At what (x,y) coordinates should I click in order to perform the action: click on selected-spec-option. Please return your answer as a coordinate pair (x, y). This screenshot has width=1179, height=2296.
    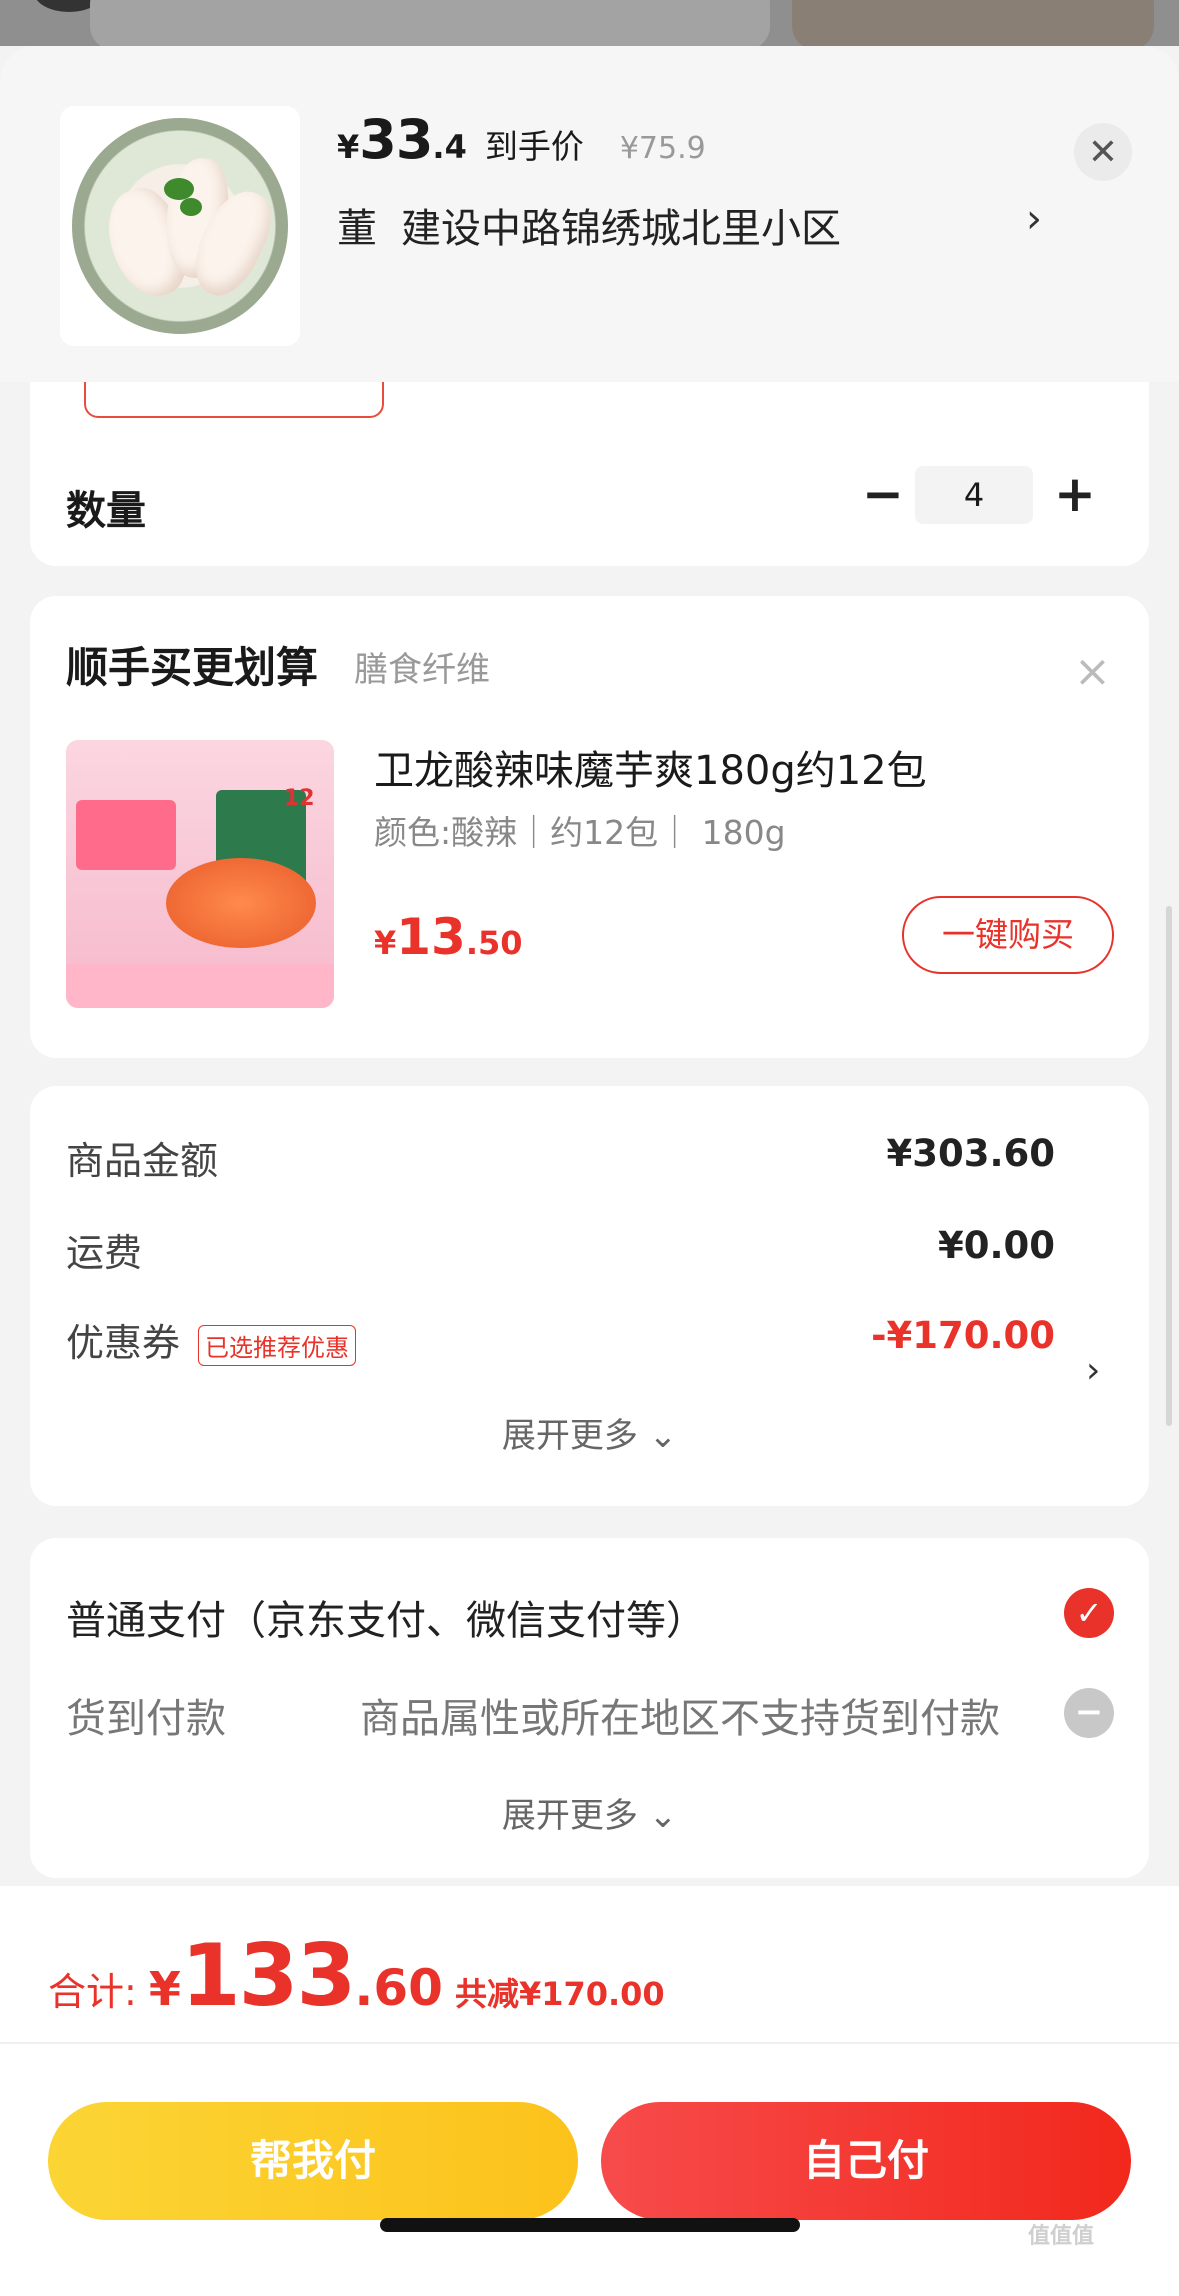
    Looking at the image, I should click on (234, 400).